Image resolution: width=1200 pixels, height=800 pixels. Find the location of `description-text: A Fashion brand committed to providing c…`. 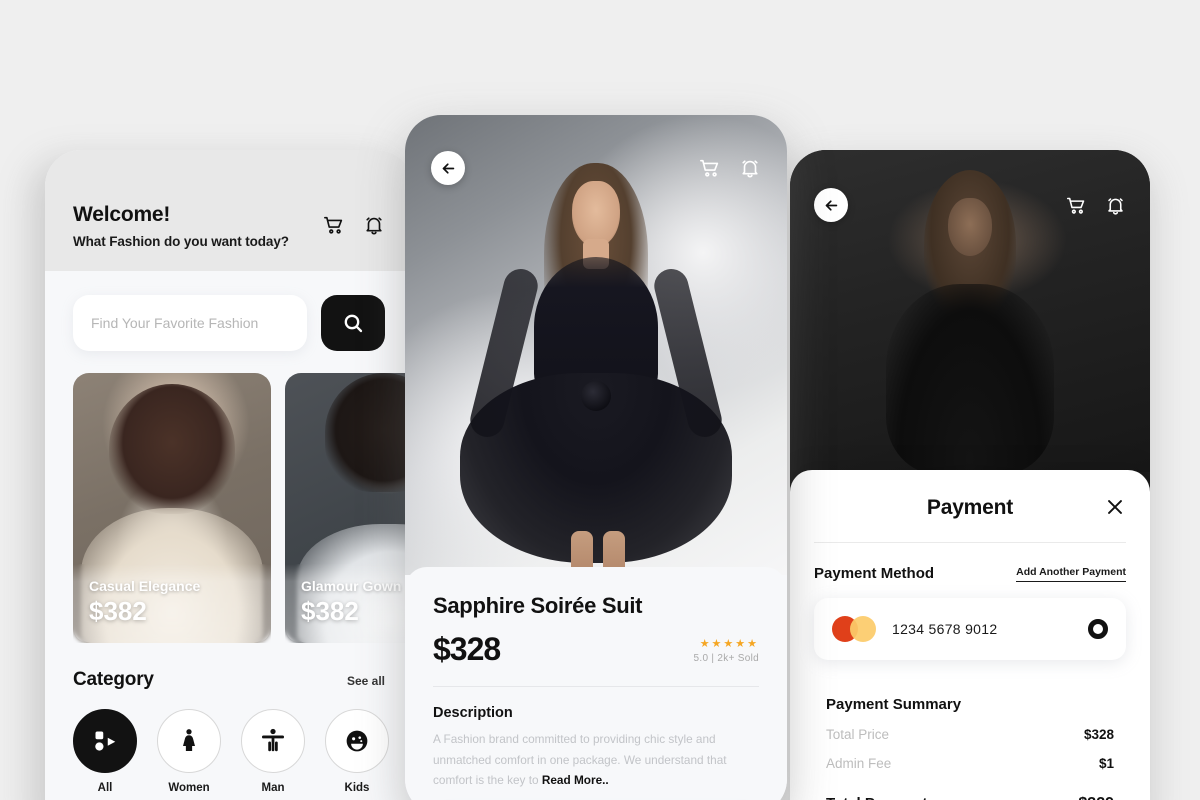

description-text: A Fashion brand committed to providing c… is located at coordinates (596, 760).